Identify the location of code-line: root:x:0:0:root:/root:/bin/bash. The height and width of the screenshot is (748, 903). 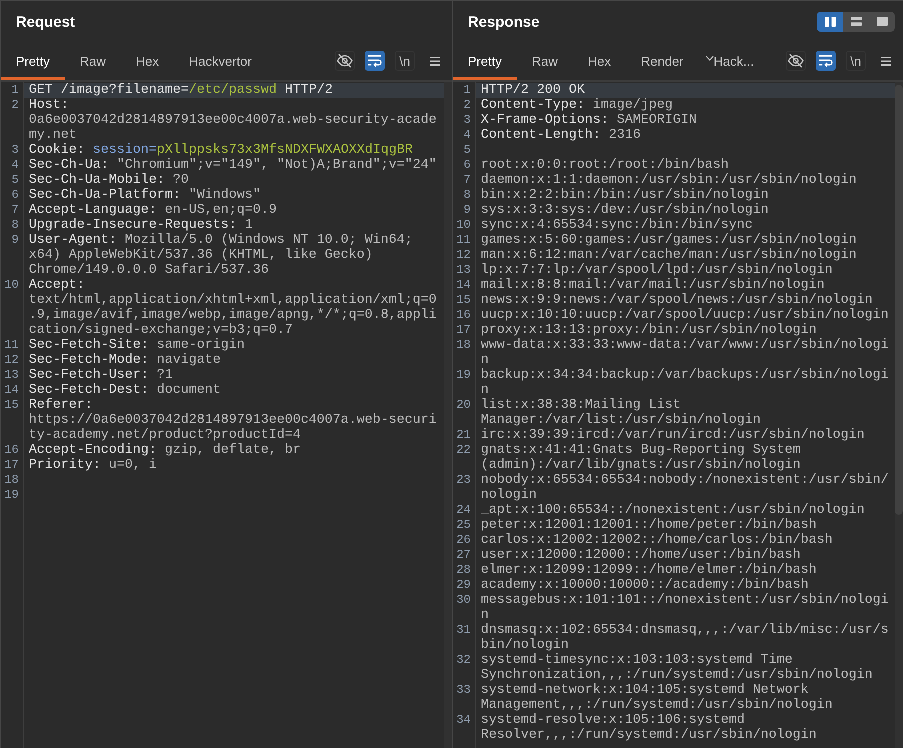
(605, 165).